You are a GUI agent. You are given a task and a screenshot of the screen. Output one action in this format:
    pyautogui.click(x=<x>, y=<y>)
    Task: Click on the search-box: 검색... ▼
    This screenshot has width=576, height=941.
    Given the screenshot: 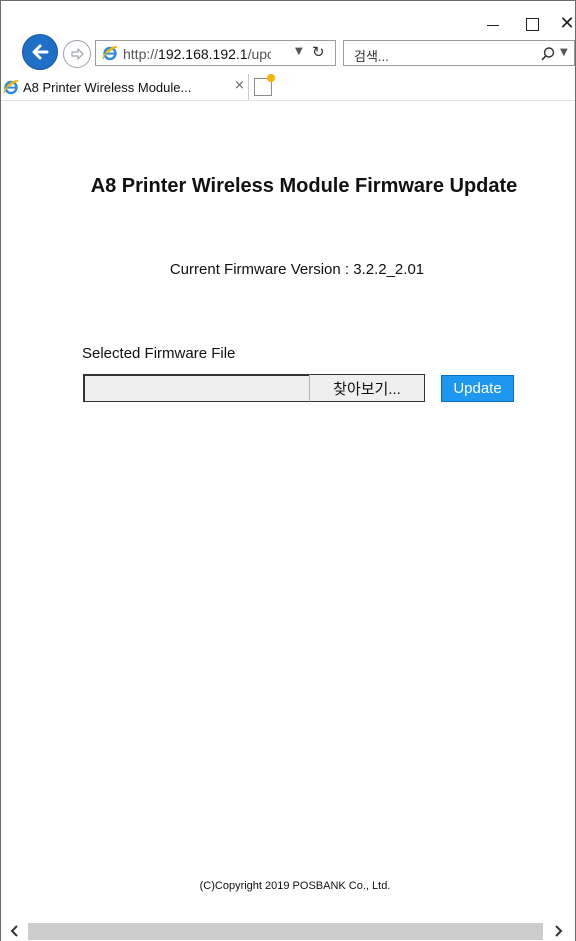 What is the action you would take?
    pyautogui.click(x=459, y=53)
    